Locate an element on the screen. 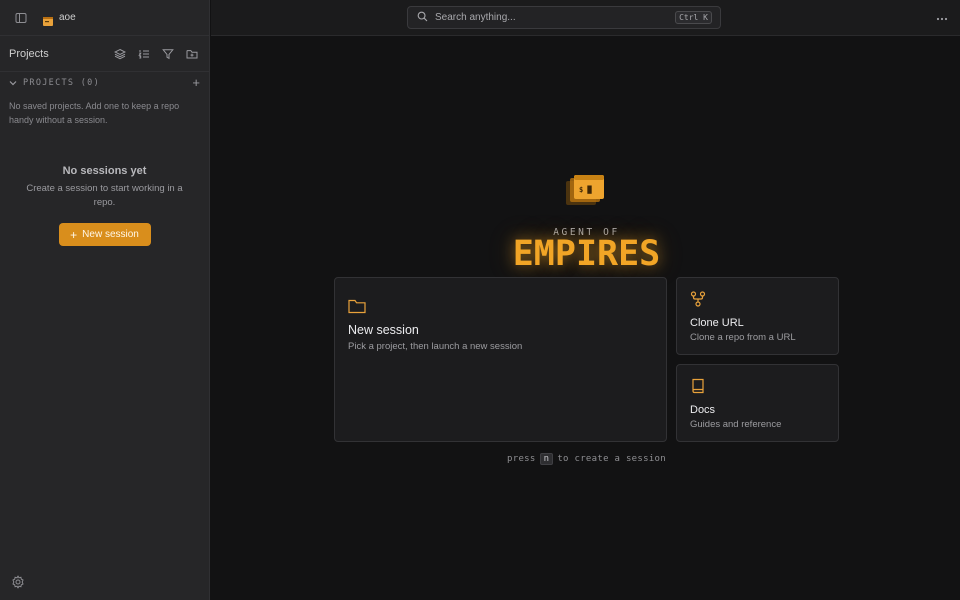 This screenshot has width=960, height=600. keyboard-hint: press n to create a session is located at coordinates (586, 459).